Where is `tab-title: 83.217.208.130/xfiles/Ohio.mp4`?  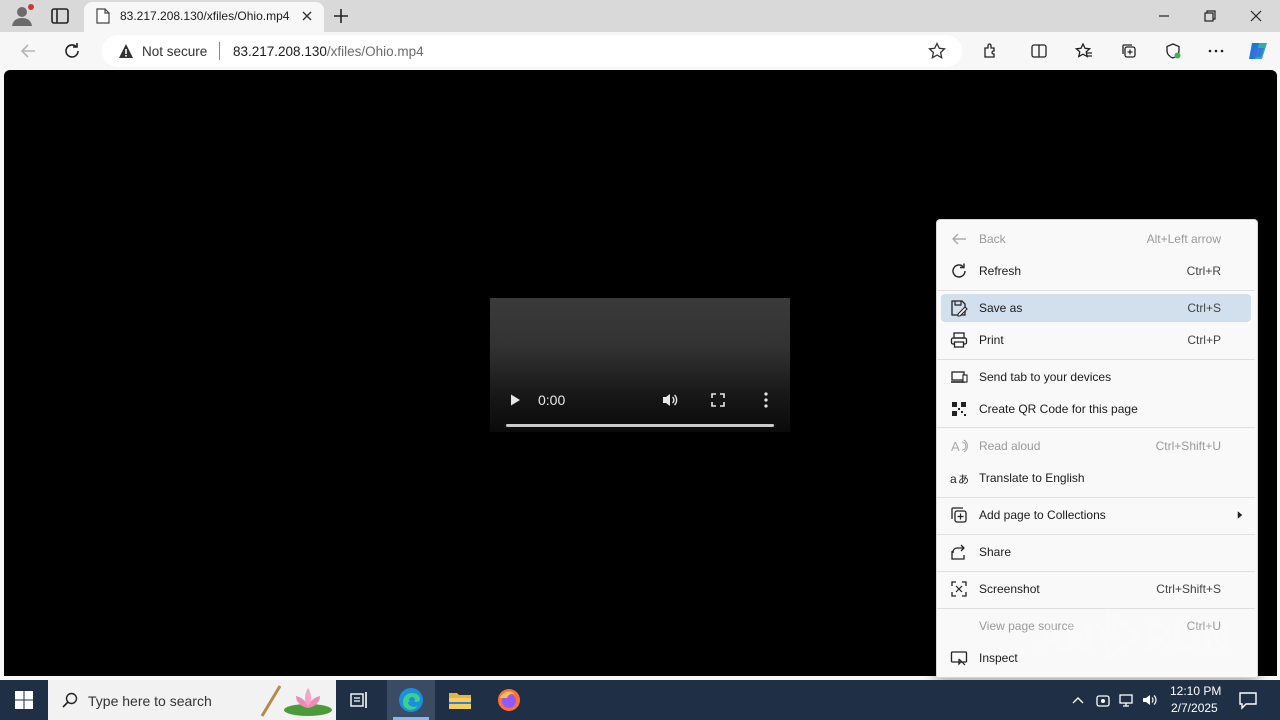 tab-title: 83.217.208.130/xfiles/Ohio.mp4 is located at coordinates (205, 16).